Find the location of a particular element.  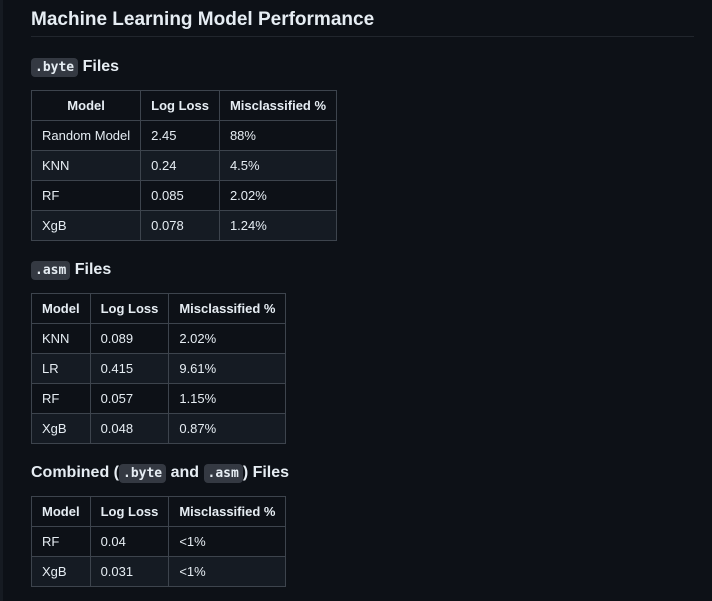

table-row: XgB 0.048 0.87% is located at coordinates (159, 428).